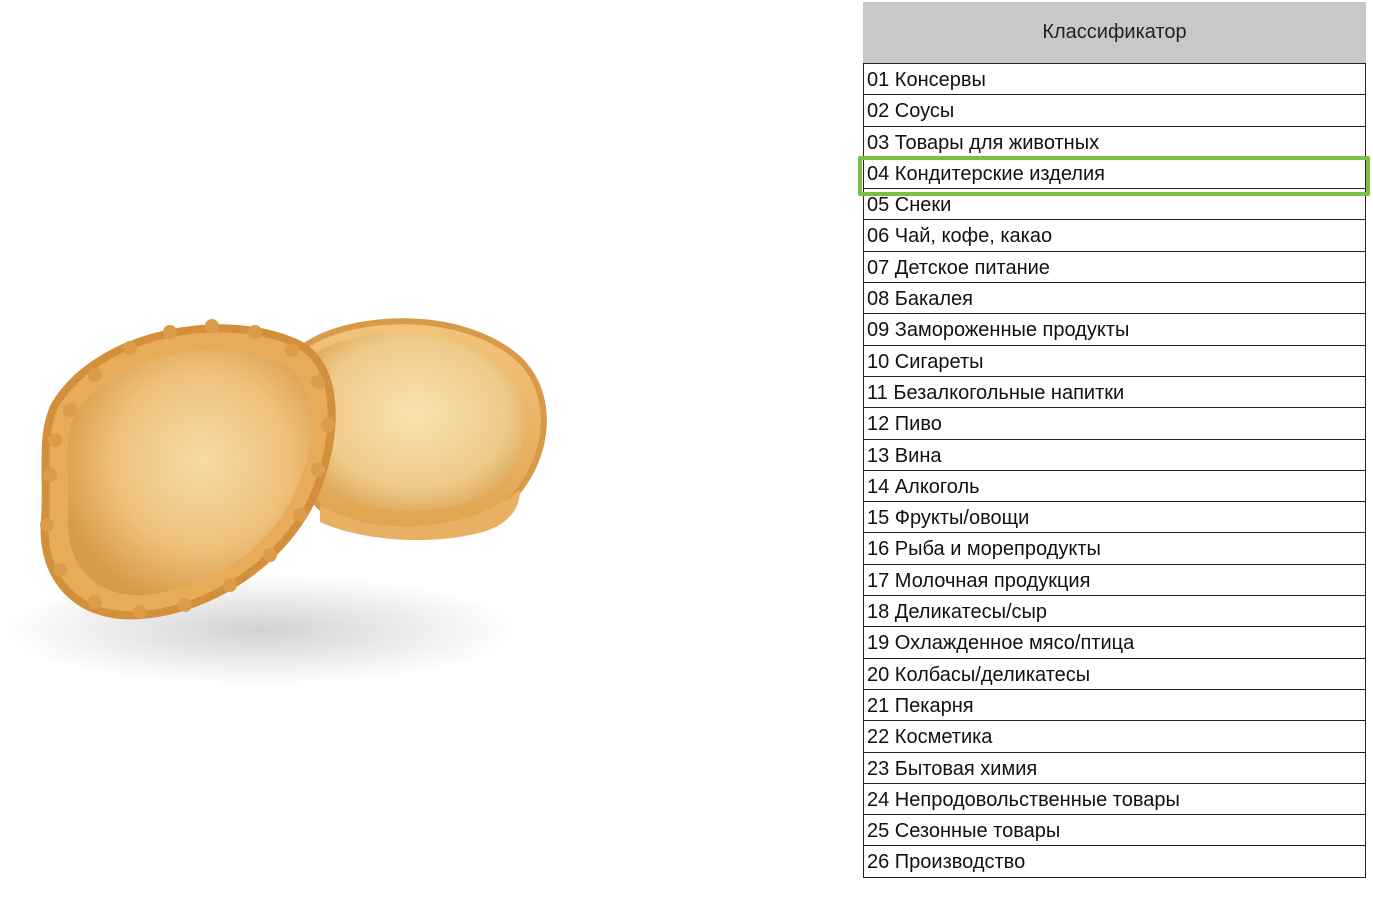 The height and width of the screenshot is (917, 1373). Describe the element at coordinates (1114, 798) in the screenshot. I see `classifier-item: 24 Непродовольственные товары` at that location.